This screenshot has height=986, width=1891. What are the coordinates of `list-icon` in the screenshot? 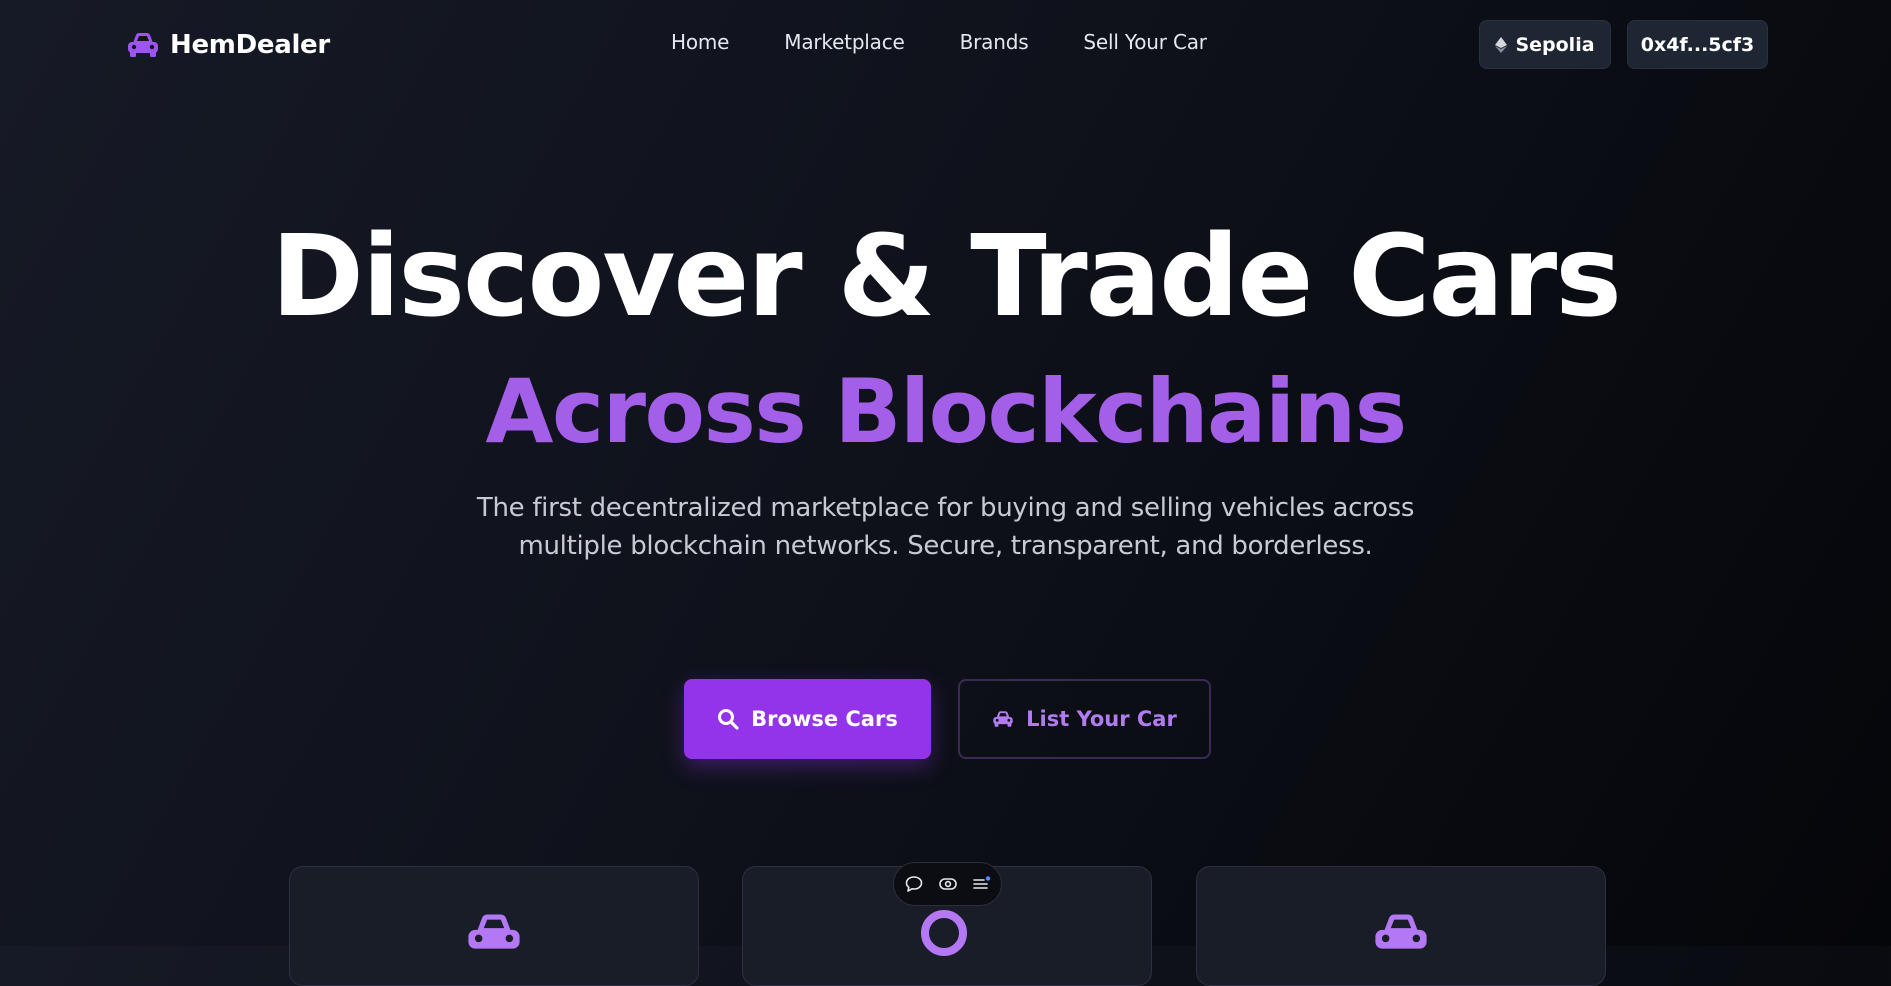 It's located at (982, 884).